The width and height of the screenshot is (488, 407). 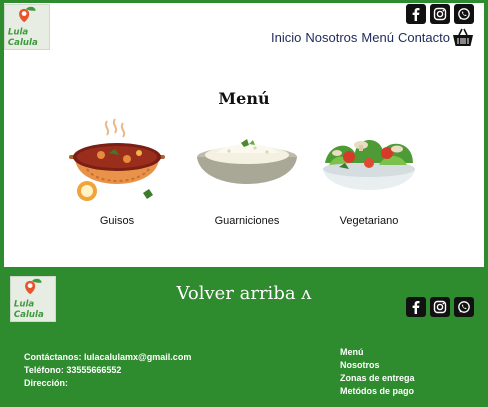 I want to click on category-label: Guarniciones, so click(x=247, y=221).